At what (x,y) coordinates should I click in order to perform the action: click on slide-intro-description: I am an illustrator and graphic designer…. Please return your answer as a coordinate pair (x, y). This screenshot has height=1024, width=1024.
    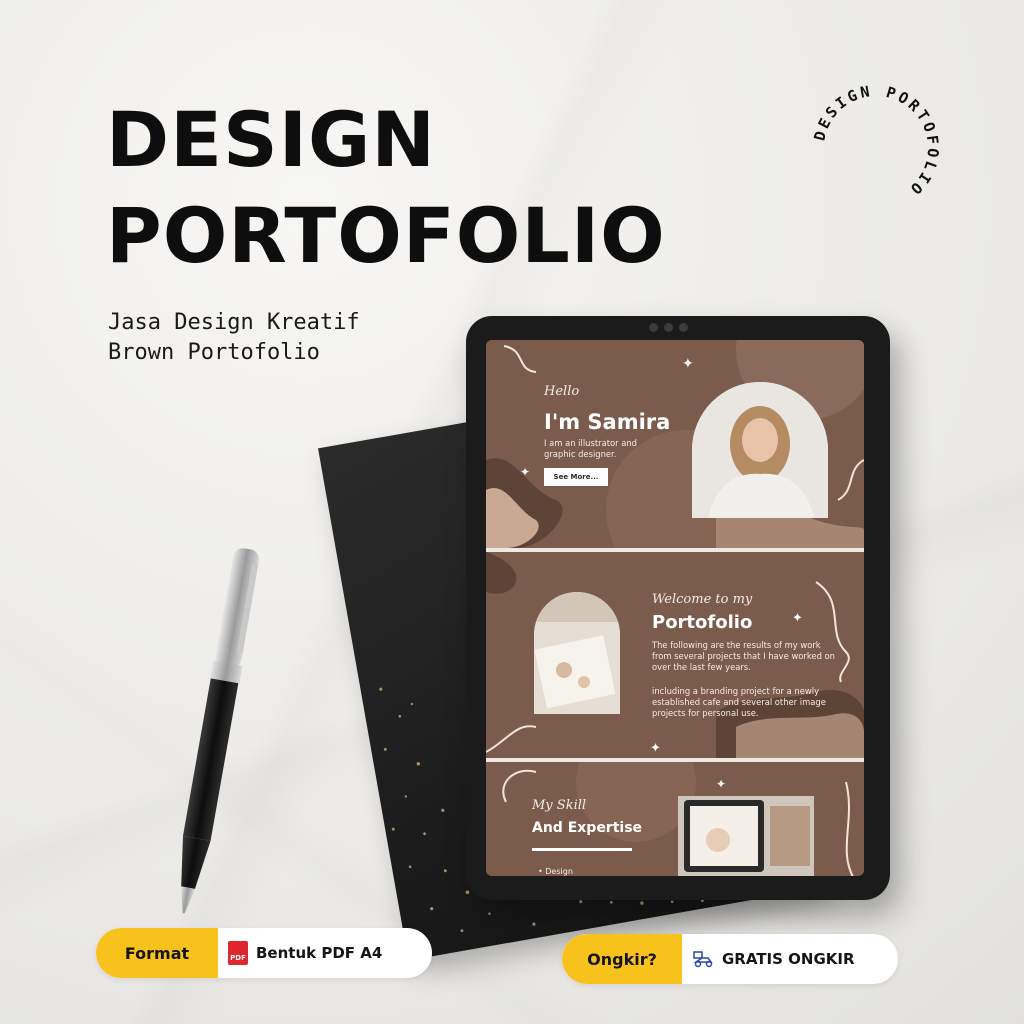
    Looking at the image, I should click on (590, 448).